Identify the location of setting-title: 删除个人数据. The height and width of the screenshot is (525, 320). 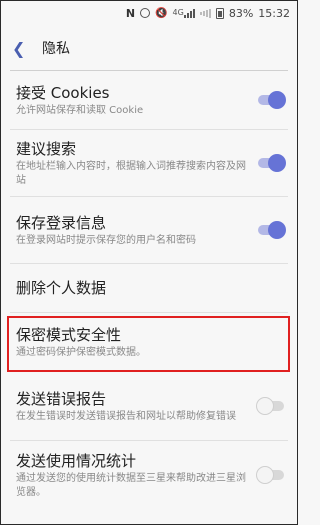
(61, 288).